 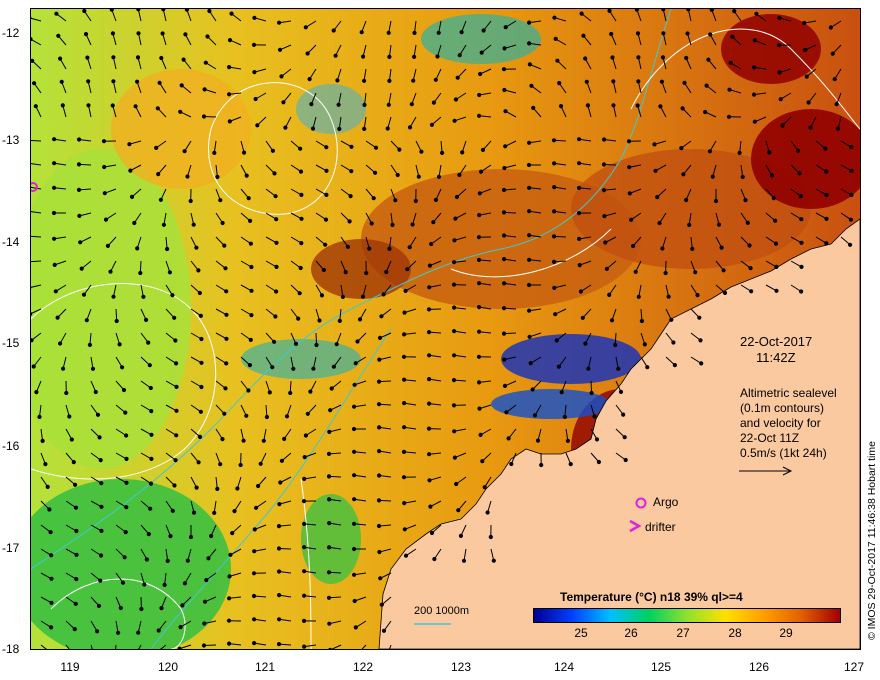 I want to click on x-tick-label: 120, so click(x=168, y=667).